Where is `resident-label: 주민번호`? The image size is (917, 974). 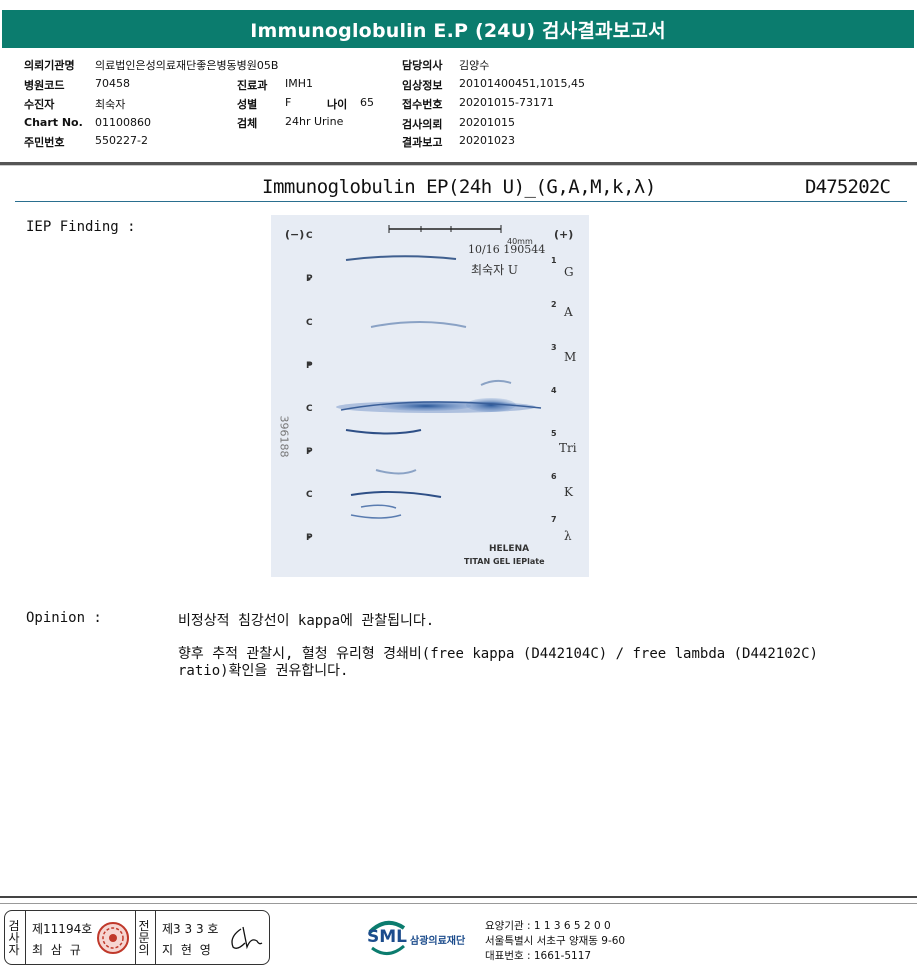 resident-label: 주민번호 is located at coordinates (44, 142).